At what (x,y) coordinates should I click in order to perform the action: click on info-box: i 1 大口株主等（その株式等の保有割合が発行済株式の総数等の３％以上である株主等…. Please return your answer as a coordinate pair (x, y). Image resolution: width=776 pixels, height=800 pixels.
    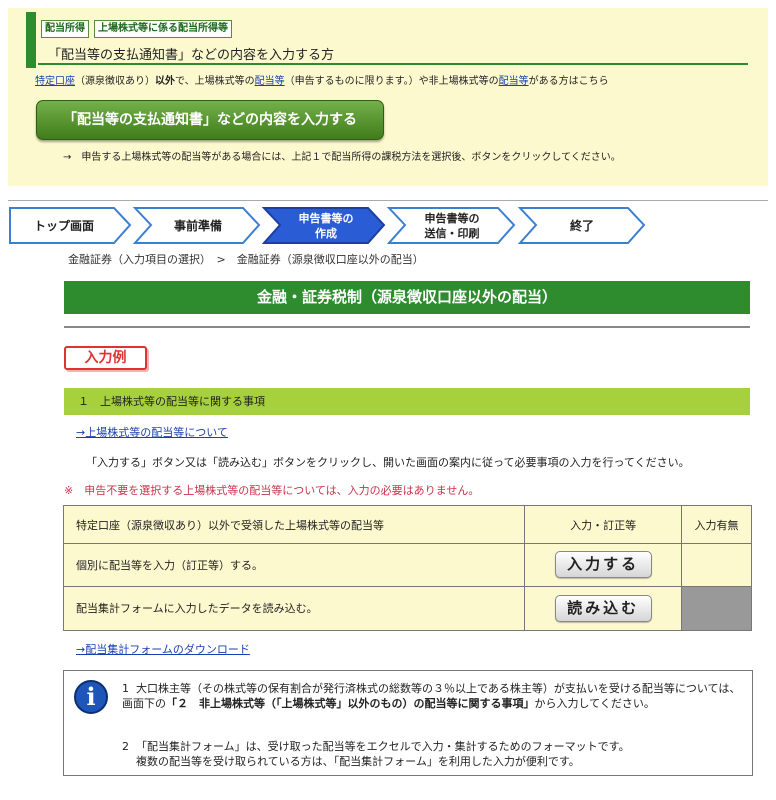
    Looking at the image, I should click on (408, 723).